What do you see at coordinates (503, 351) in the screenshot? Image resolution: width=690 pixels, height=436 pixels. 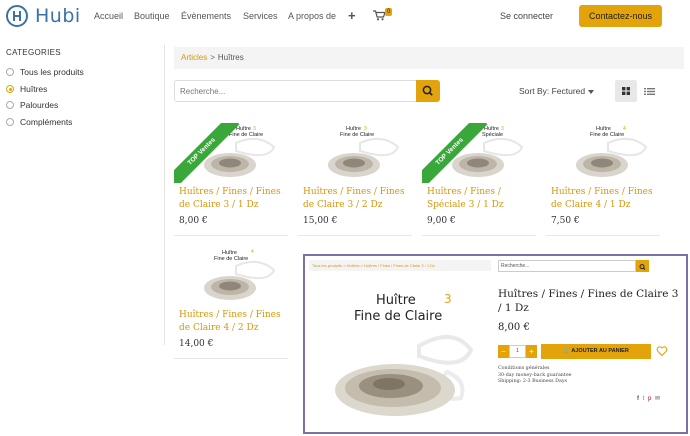 I see `qty-decrease-button: −` at bounding box center [503, 351].